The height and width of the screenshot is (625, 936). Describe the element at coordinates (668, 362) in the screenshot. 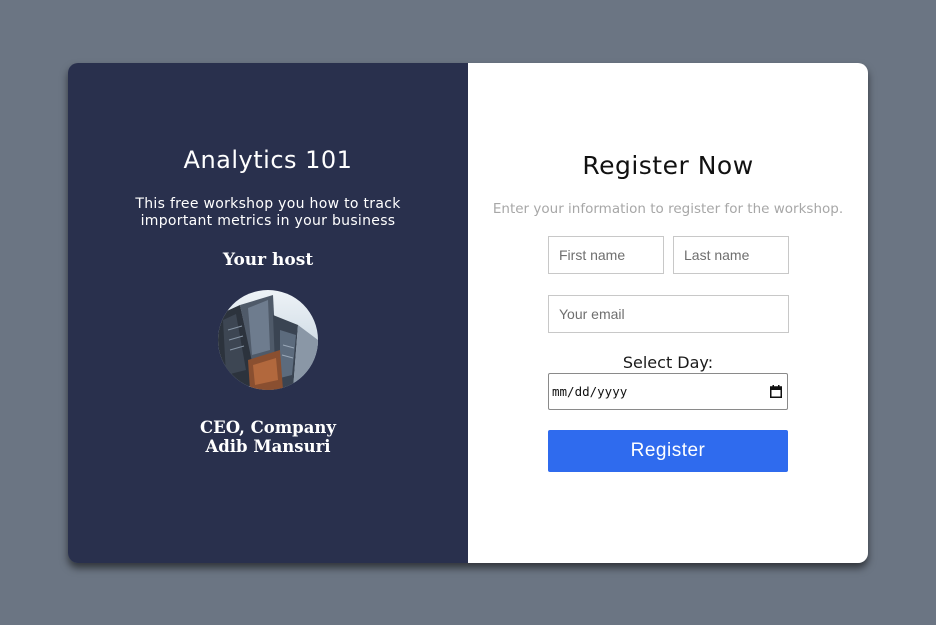

I see `select-day-label: Select Day:` at that location.